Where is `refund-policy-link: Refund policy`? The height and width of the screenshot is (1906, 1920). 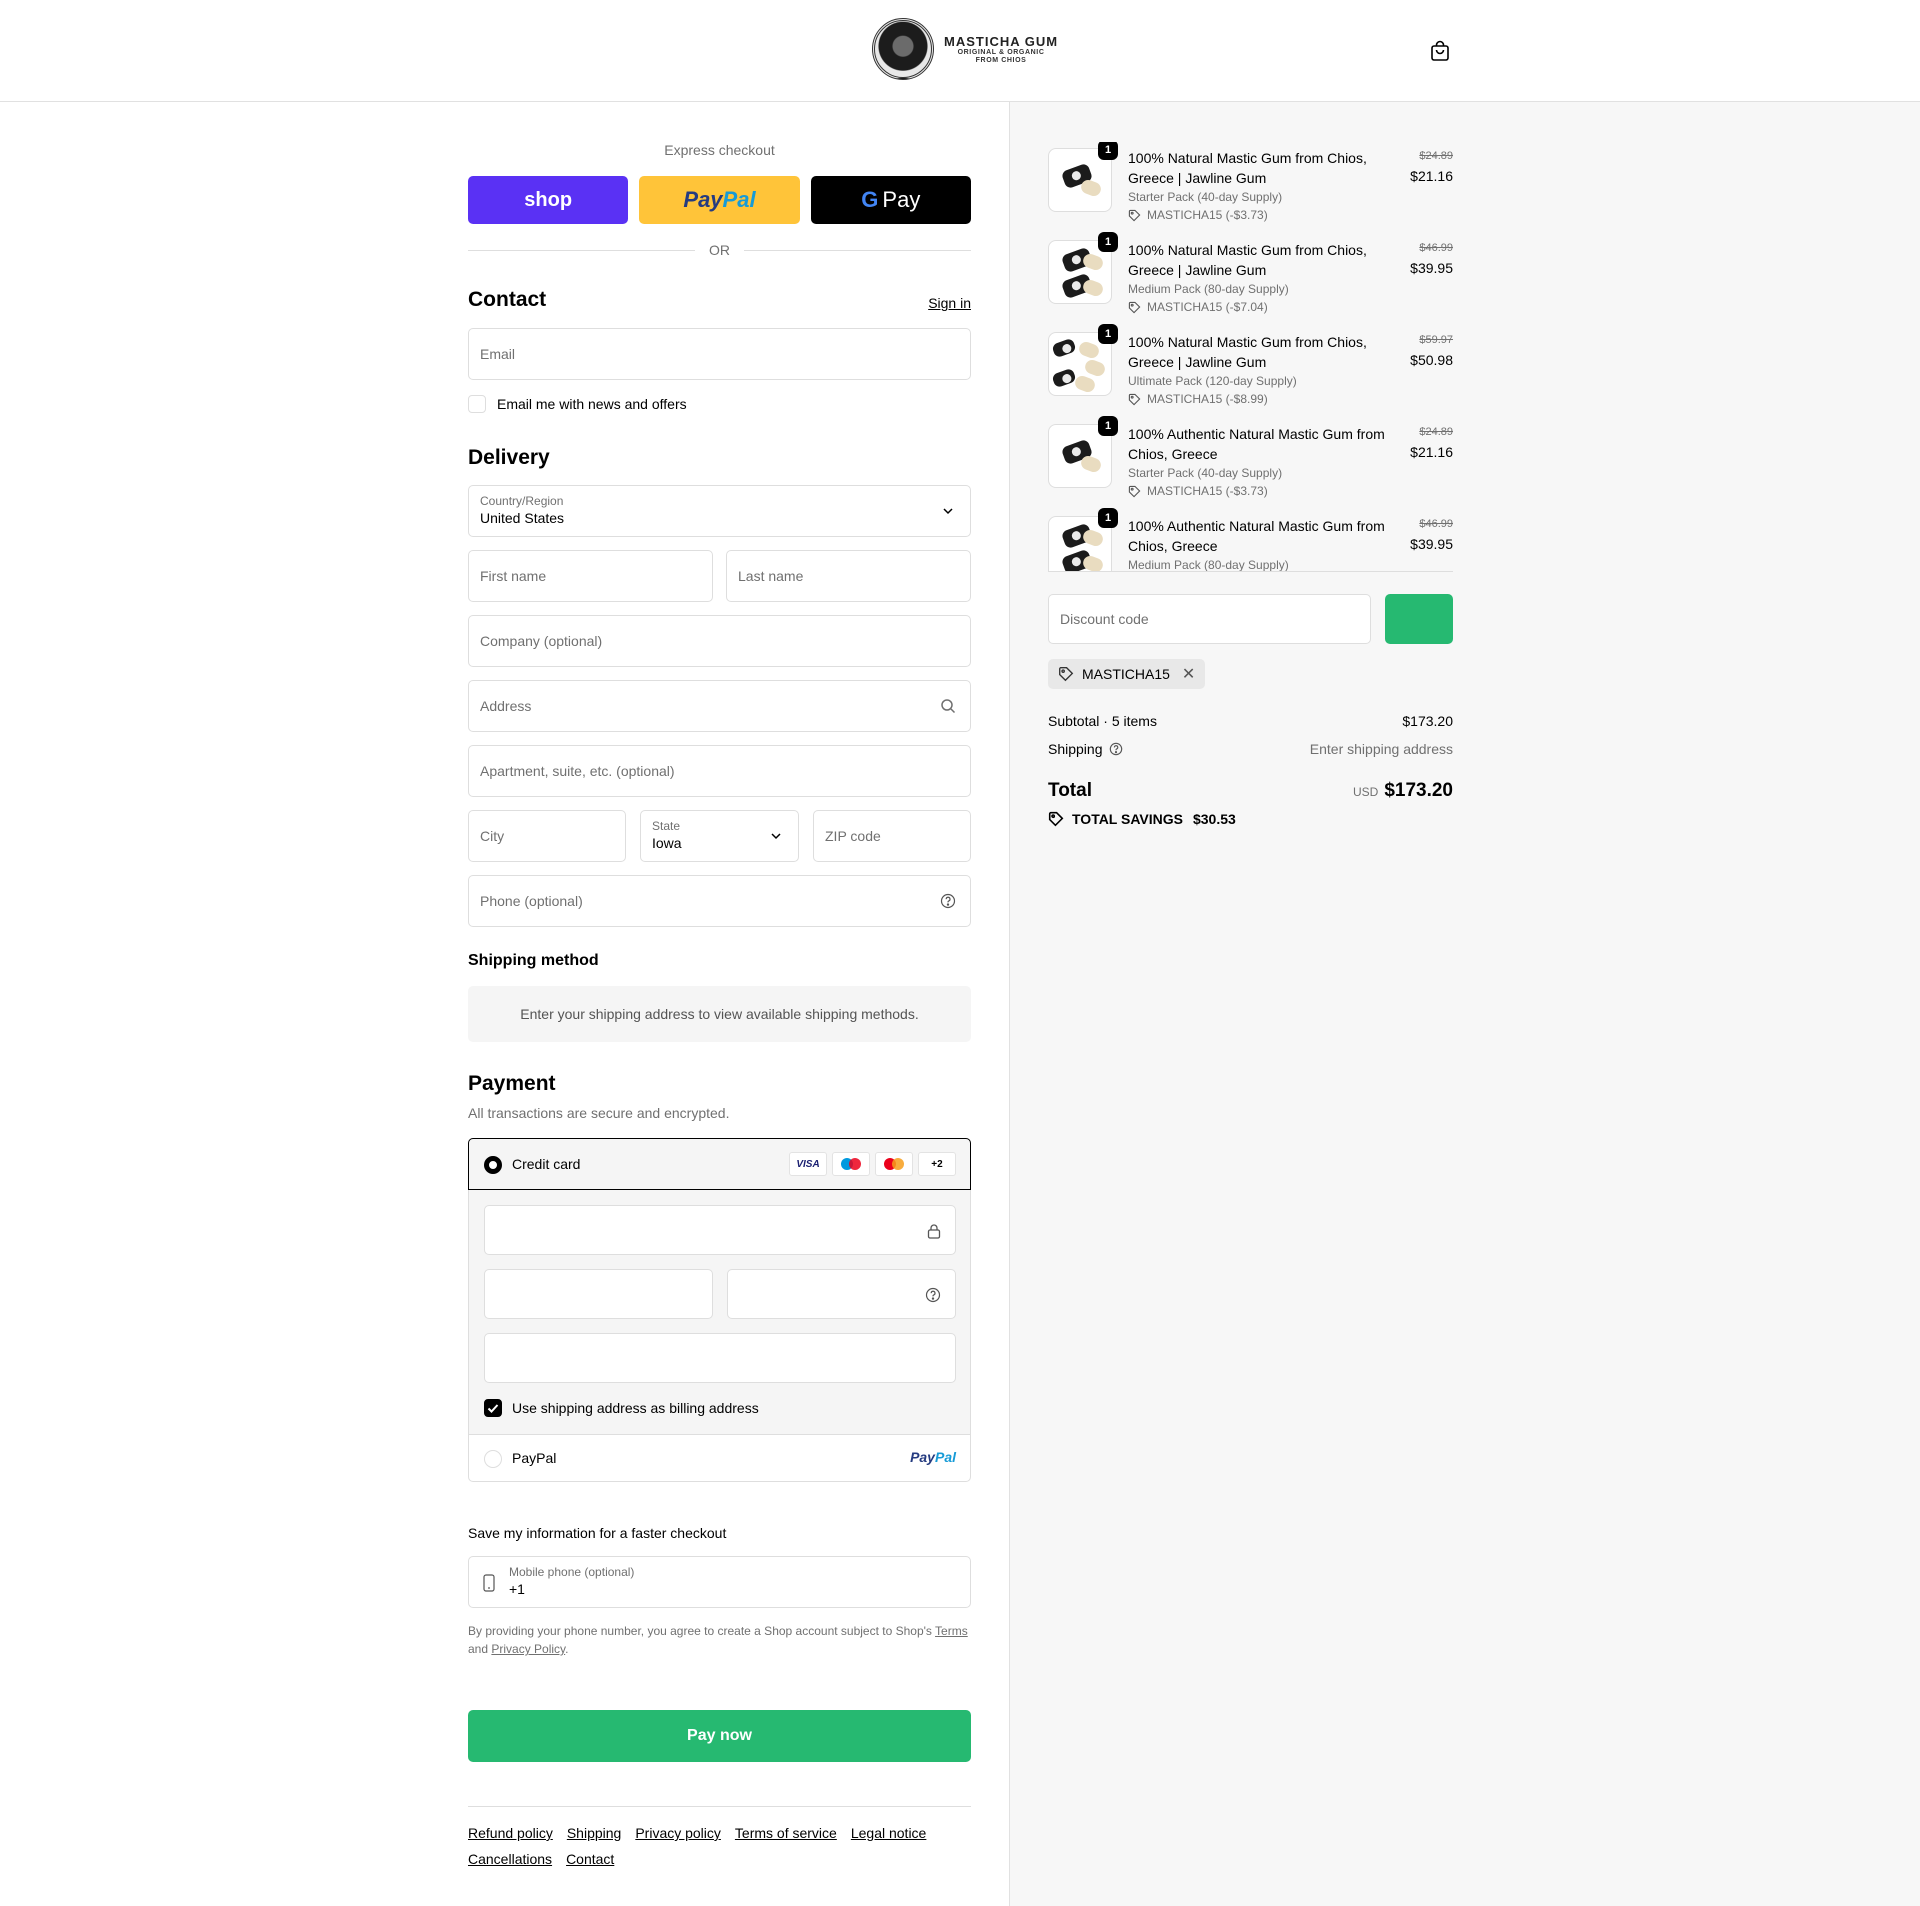
refund-policy-link: Refund policy is located at coordinates (510, 1833).